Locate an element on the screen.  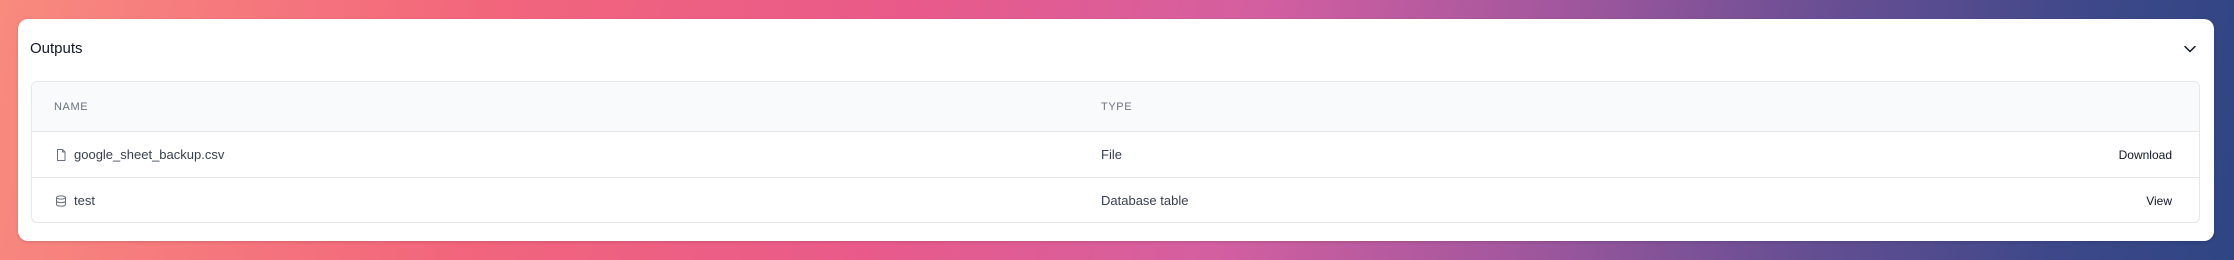
database-icon is located at coordinates (61, 201).